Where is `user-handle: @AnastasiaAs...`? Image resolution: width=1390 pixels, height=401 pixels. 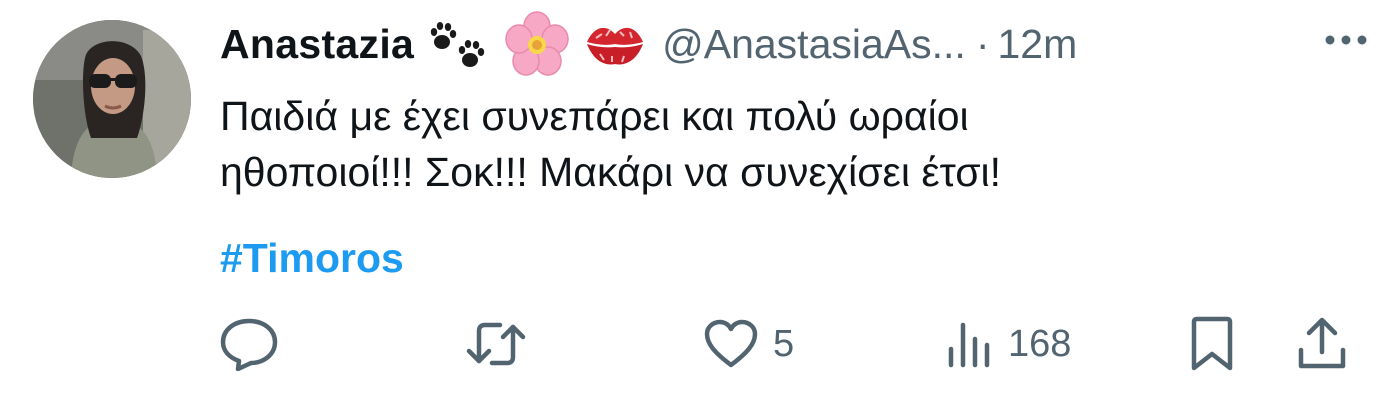
user-handle: @AnastasiaAs... is located at coordinates (814, 44).